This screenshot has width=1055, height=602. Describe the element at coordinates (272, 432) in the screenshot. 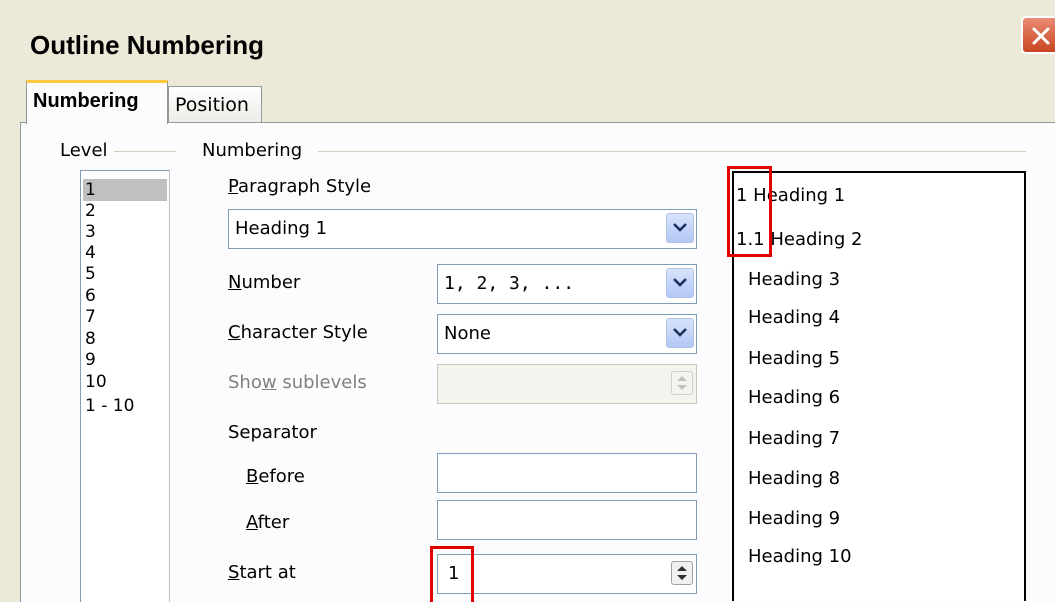

I see `separator-label: Separator` at that location.